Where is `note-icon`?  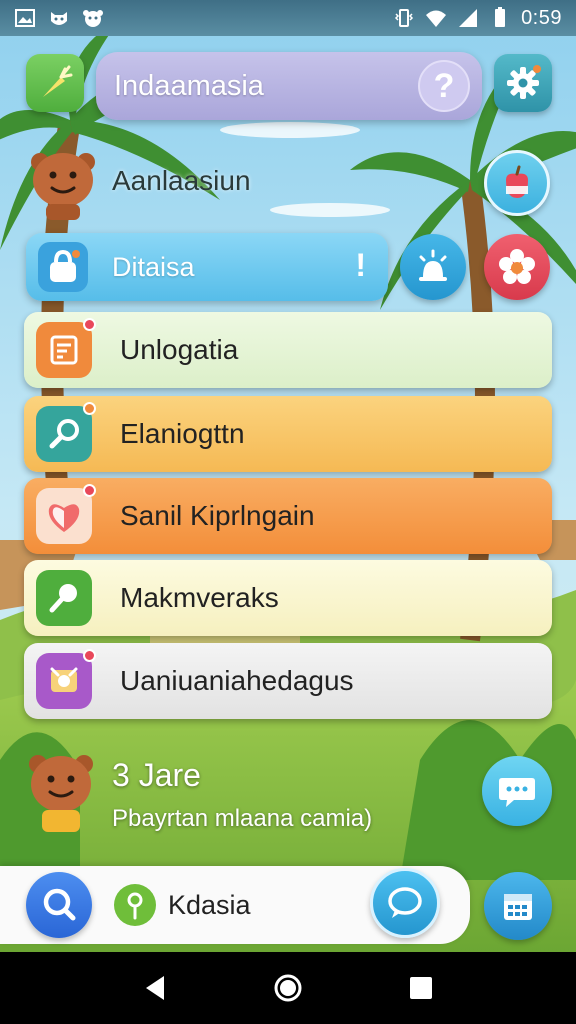 note-icon is located at coordinates (64, 350).